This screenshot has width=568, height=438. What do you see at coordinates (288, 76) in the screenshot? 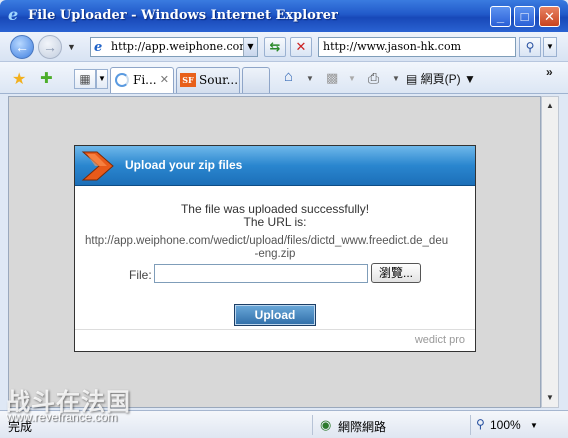
I see `home-icon: ⌂` at bounding box center [288, 76].